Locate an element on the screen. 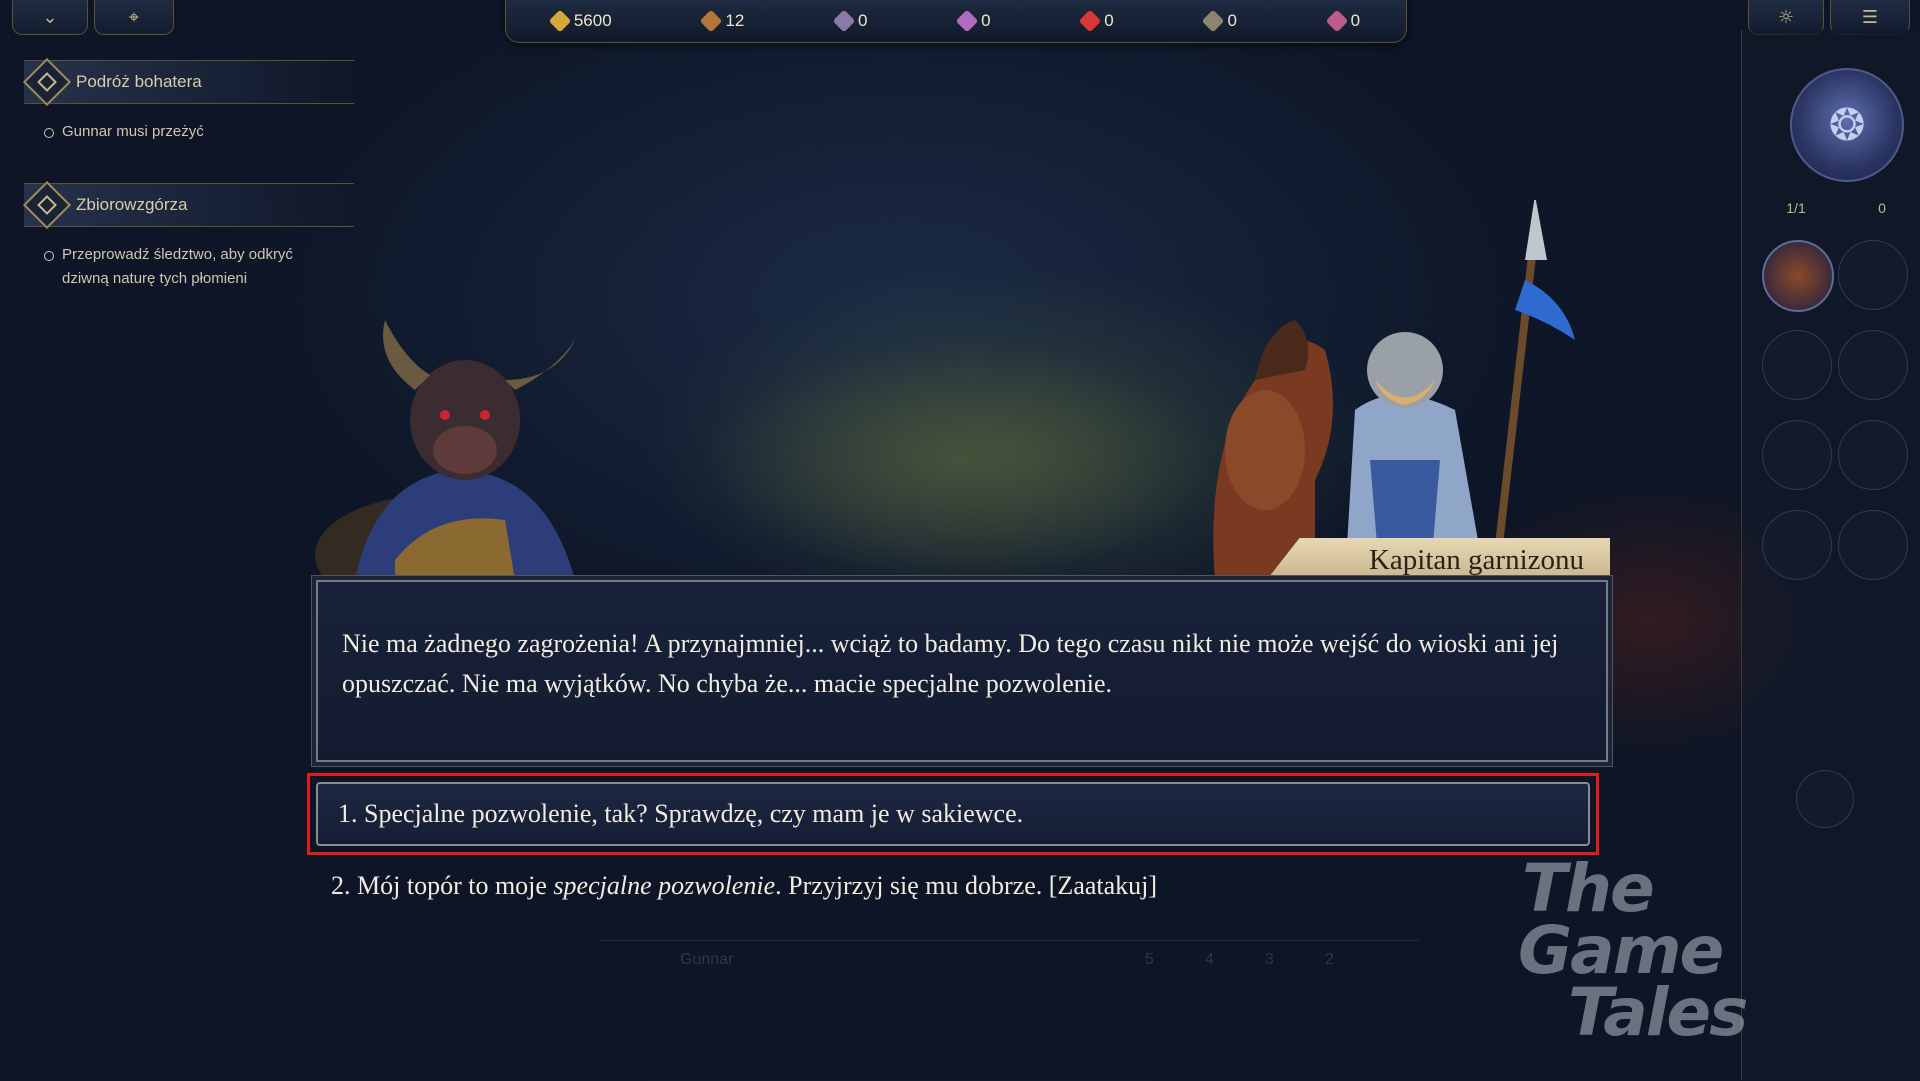 Image resolution: width=1920 pixels, height=1081 pixels. end-turn-icon is located at coordinates (1825, 799).